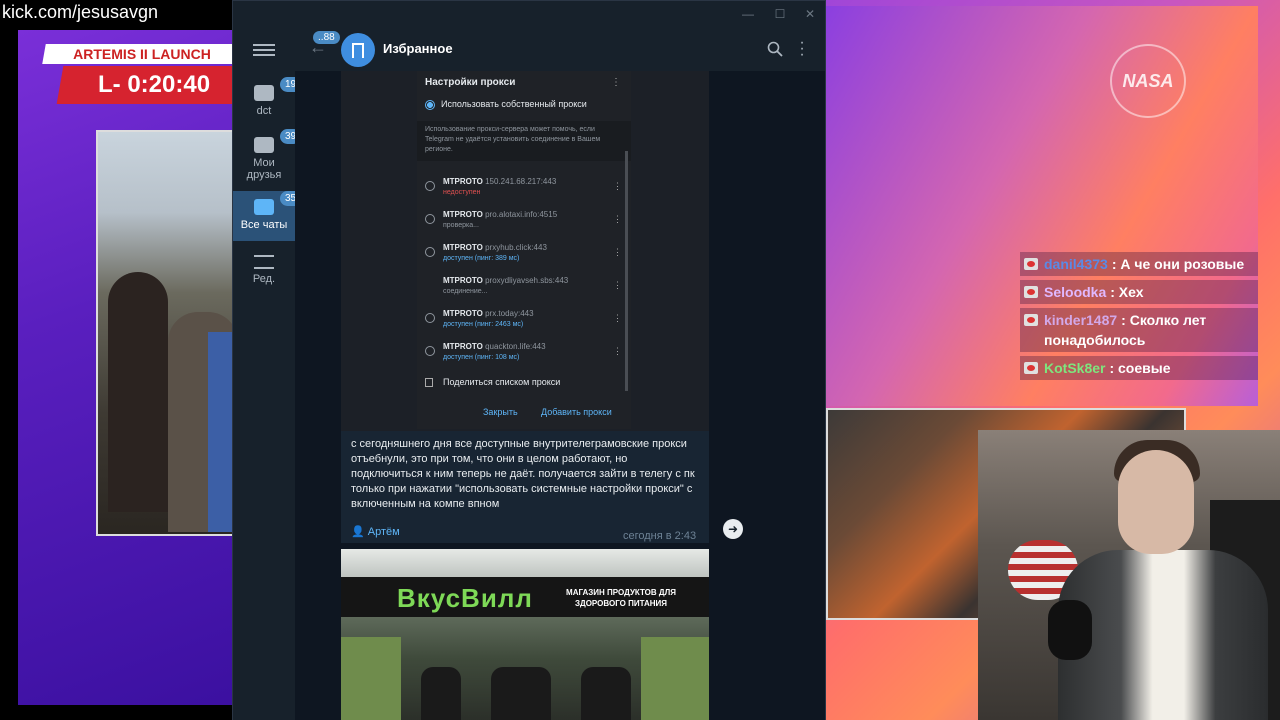 This screenshot has width=1280, height=720. I want to click on chat-text: : А че они розовые, so click(1178, 264).